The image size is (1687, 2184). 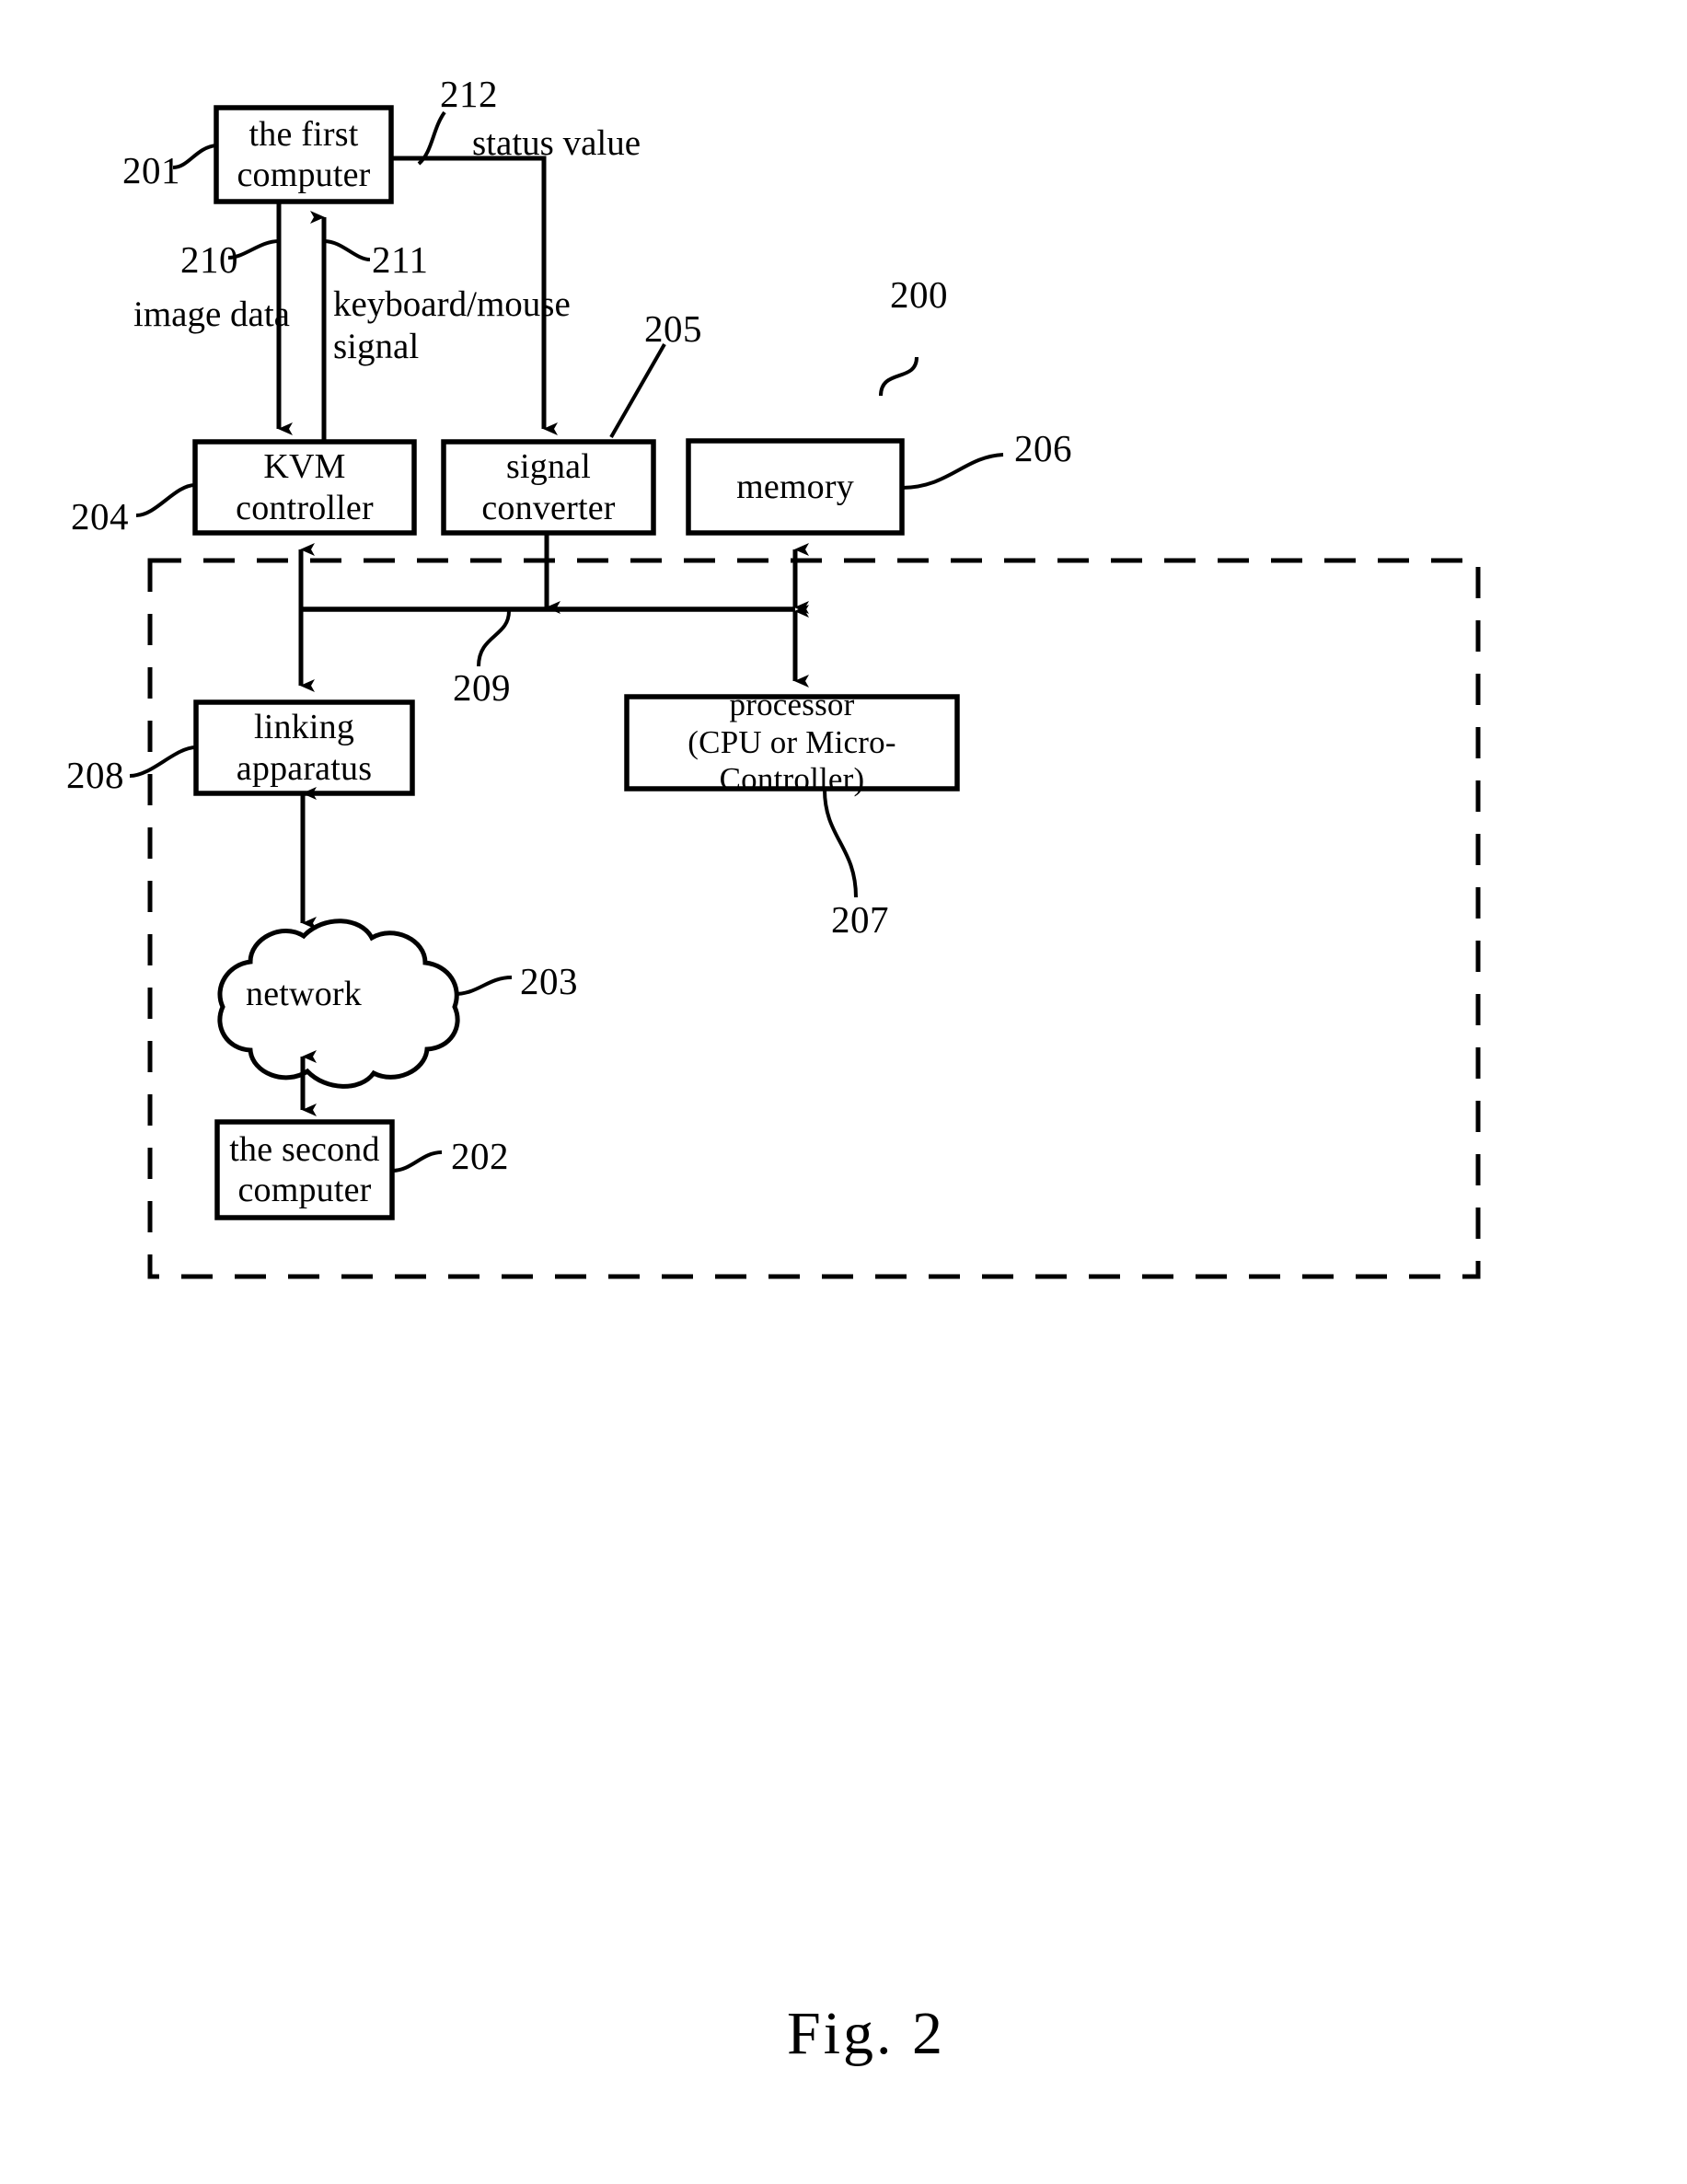 I want to click on ref-206: 206, so click(x=1043, y=448).